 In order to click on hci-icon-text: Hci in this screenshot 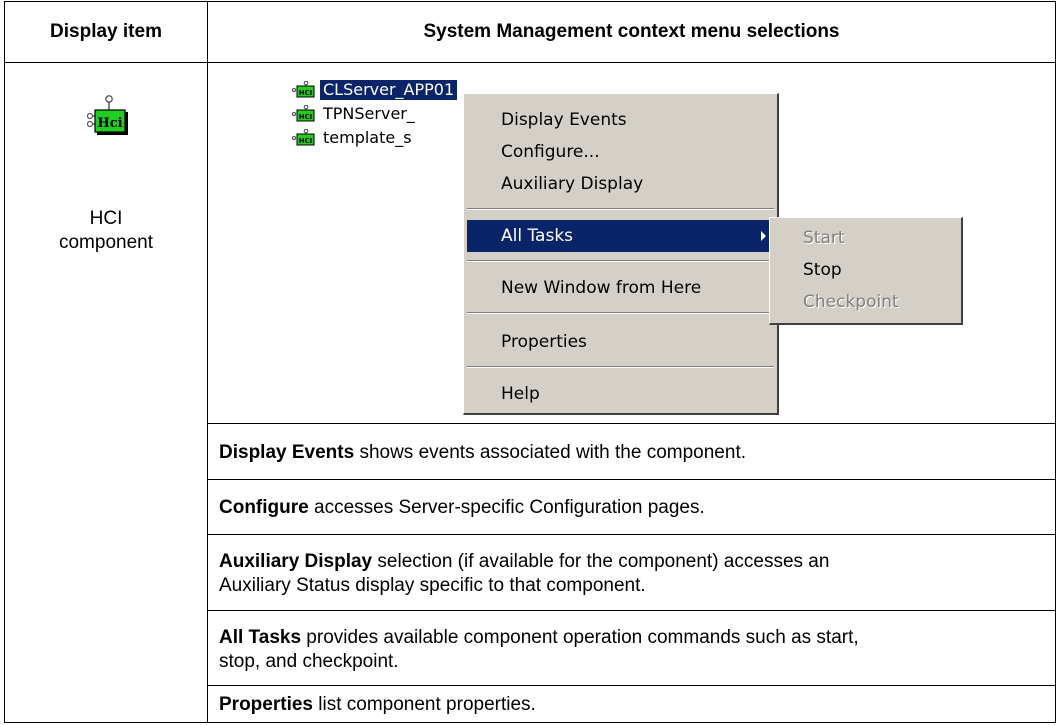, I will do `click(109, 123)`.